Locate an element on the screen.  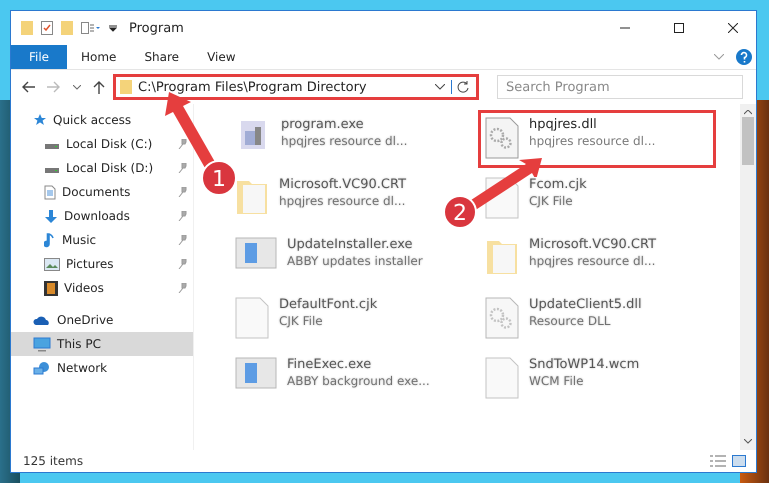
file-name: Fcom.cjk is located at coordinates (558, 184).